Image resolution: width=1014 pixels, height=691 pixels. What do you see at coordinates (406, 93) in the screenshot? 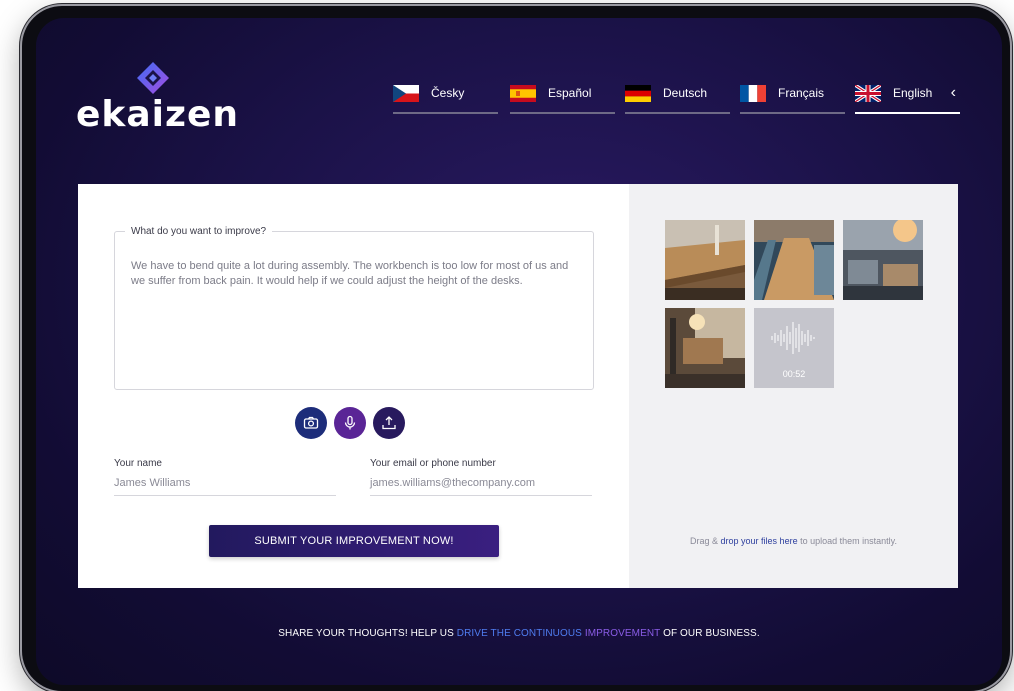
I see `flag-czech-icon` at bounding box center [406, 93].